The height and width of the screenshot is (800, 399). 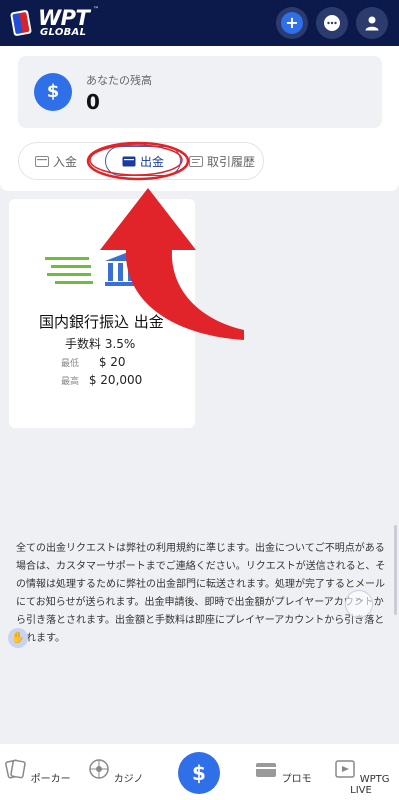 I want to click on max-amount-row: 最高 $ 20,000, so click(x=101, y=380).